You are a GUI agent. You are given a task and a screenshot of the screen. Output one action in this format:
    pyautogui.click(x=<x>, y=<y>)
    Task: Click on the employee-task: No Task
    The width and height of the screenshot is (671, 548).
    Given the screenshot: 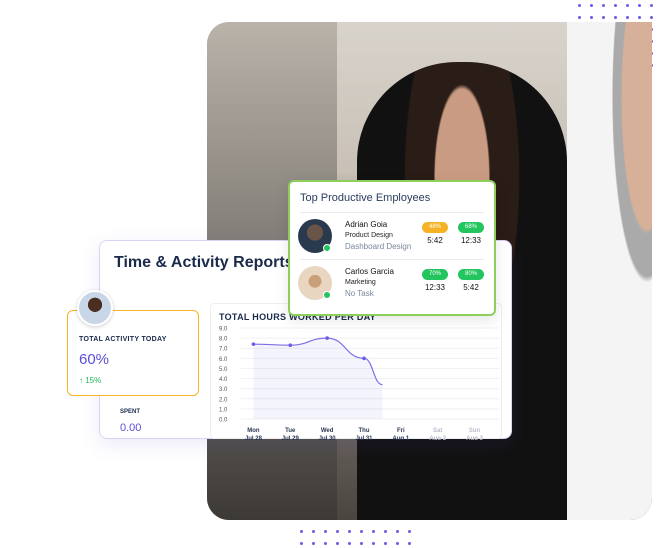 What is the action you would take?
    pyautogui.click(x=359, y=293)
    